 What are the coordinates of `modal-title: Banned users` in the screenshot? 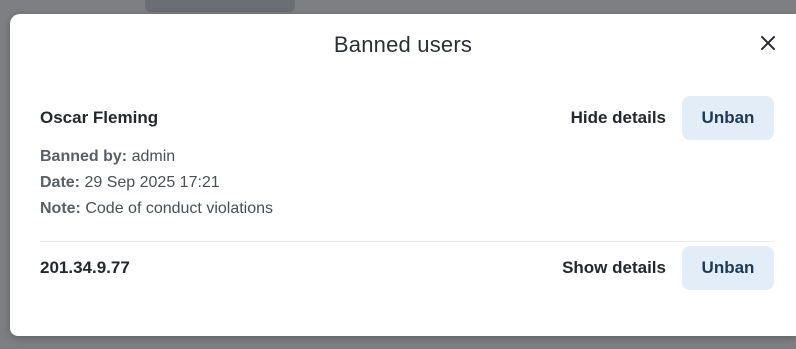 It's located at (403, 44).